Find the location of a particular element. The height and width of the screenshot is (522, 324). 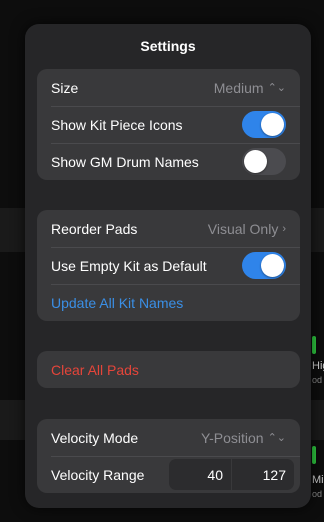

show-gm-drum-names-toggle is located at coordinates (264, 161).